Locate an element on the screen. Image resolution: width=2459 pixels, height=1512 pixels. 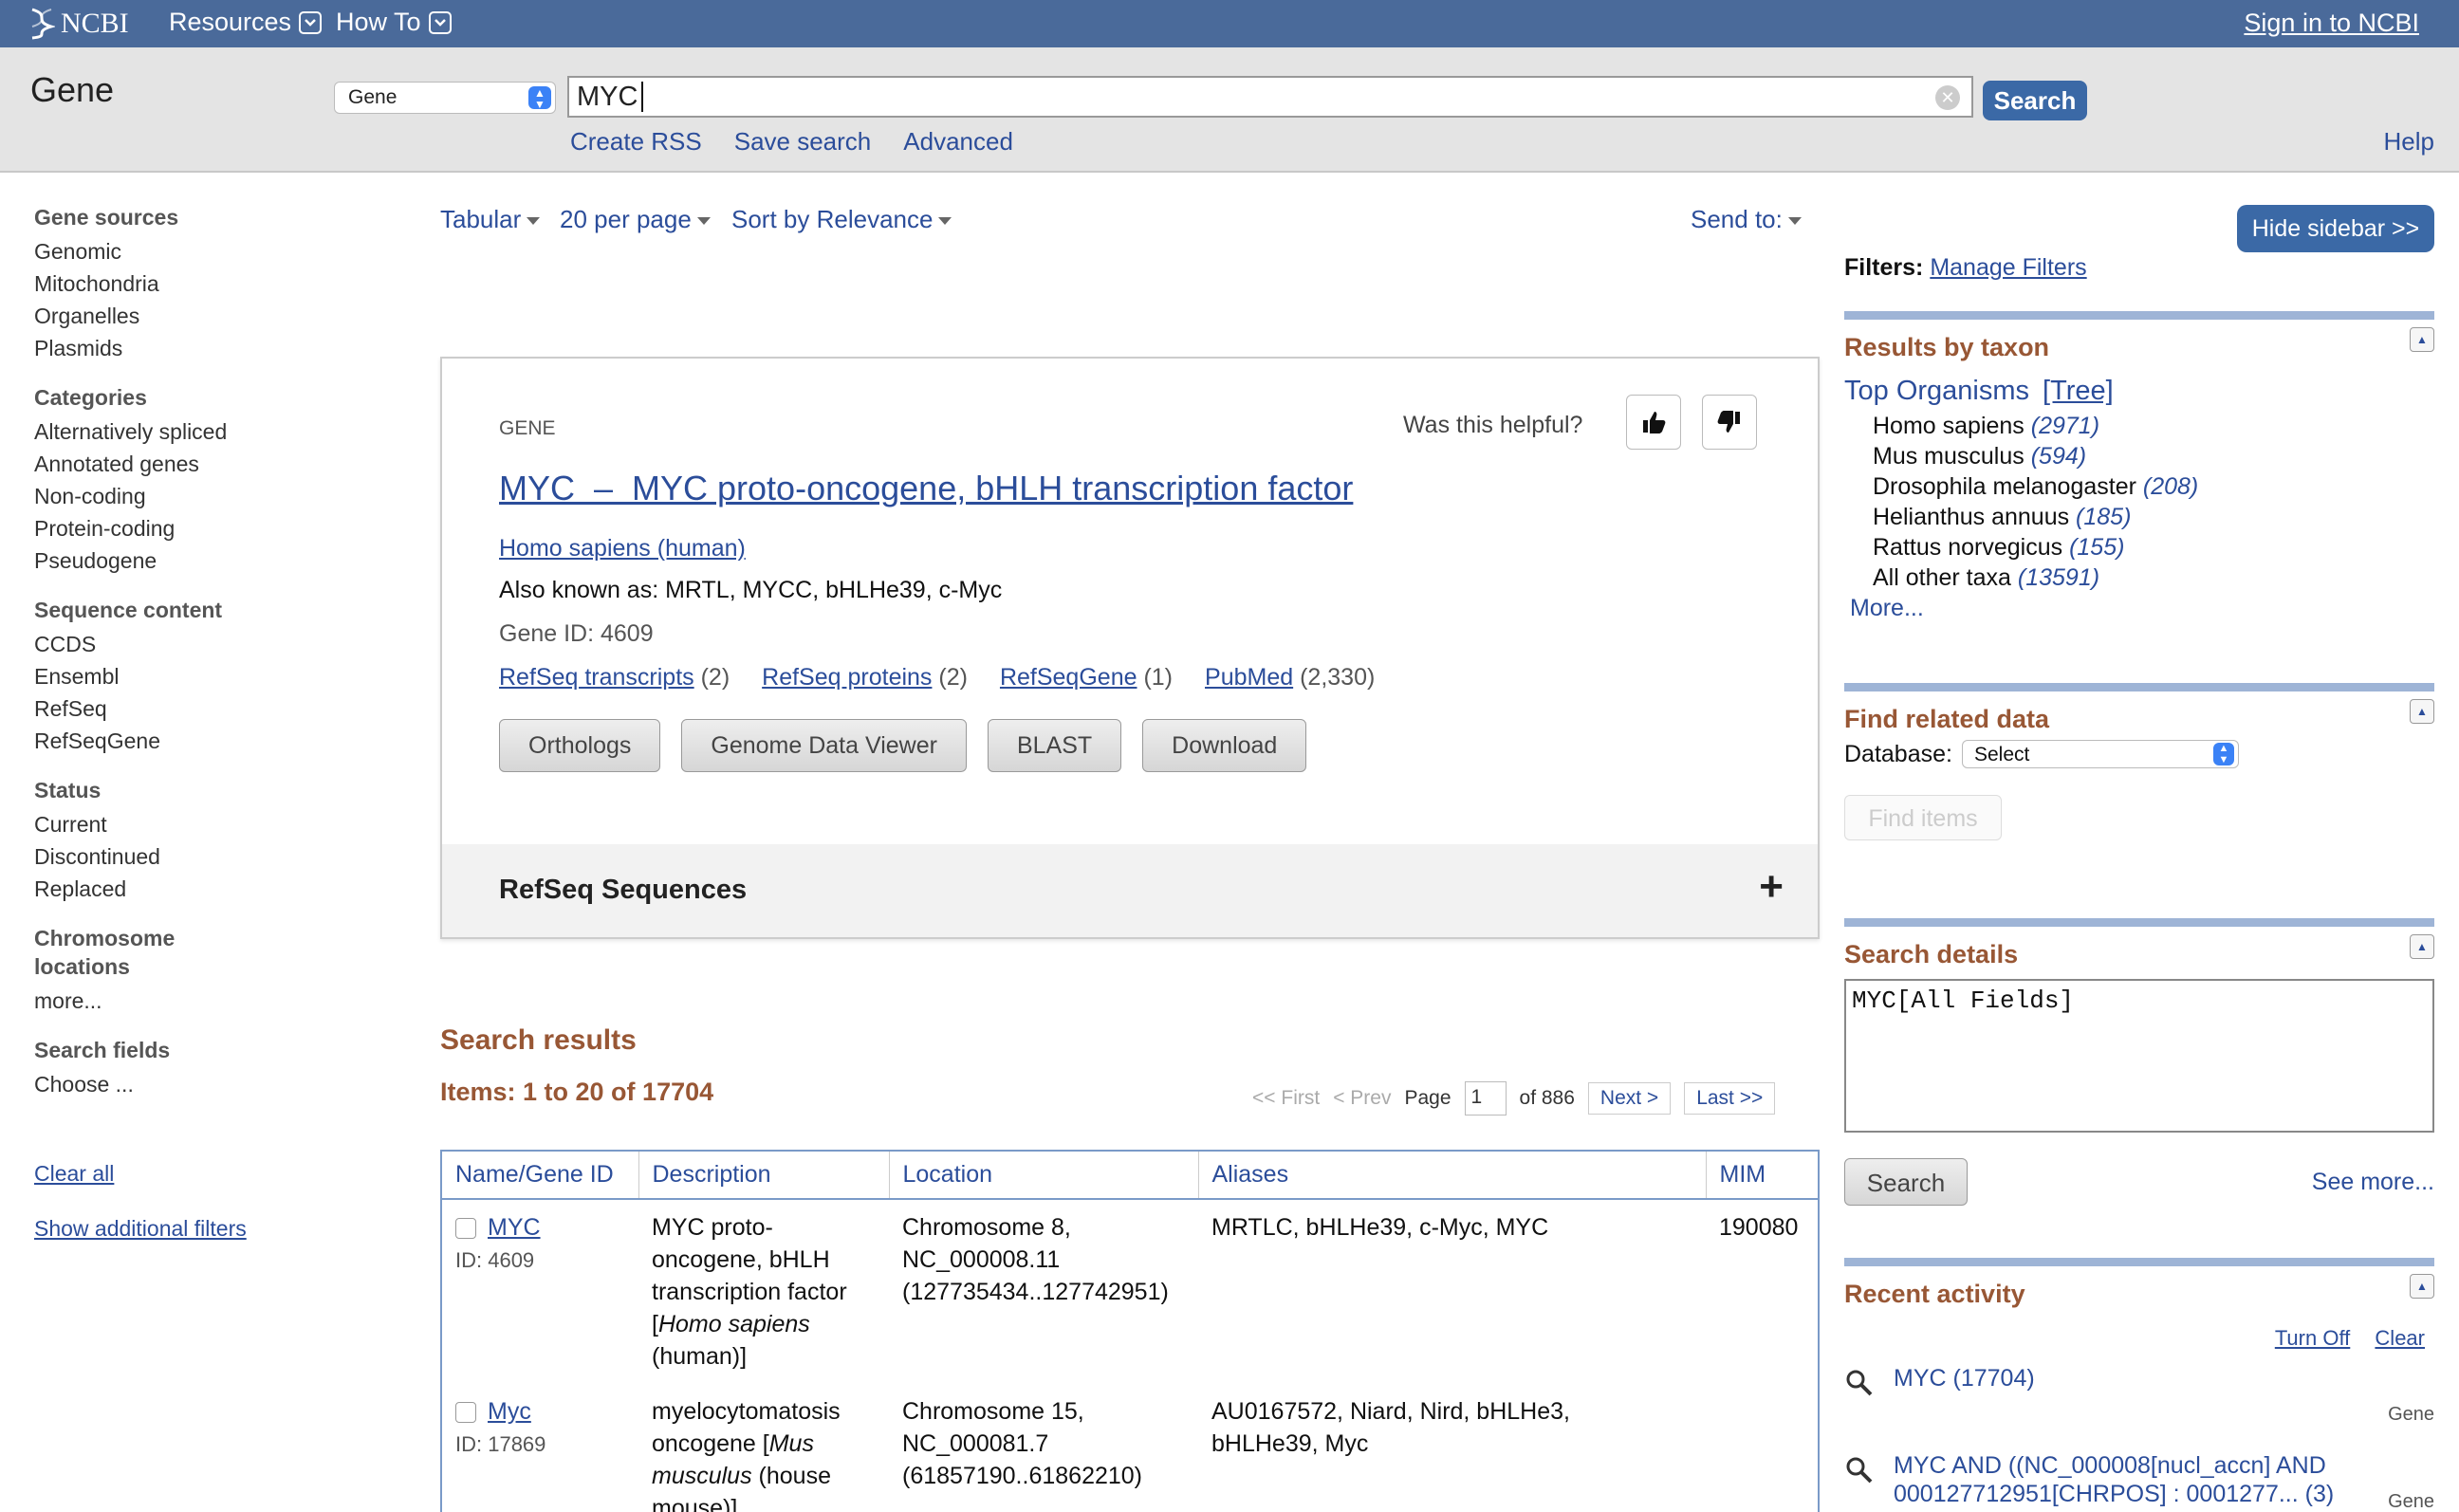
refseq-sequences-section: RefSeq Sequences + is located at coordinates (1130, 890).